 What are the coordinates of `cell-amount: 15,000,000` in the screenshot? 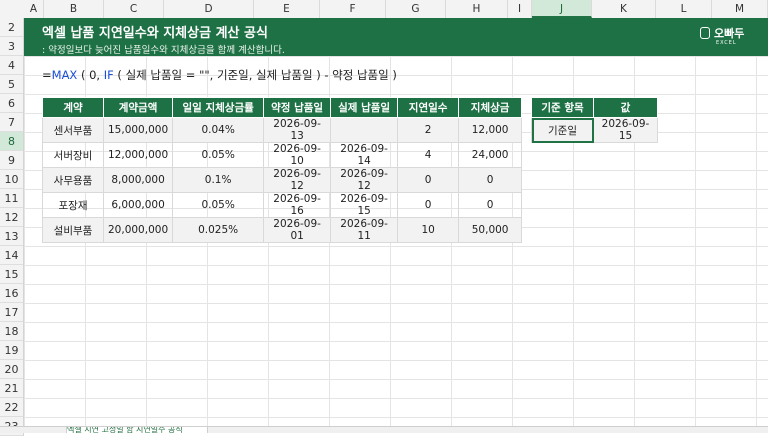 It's located at (138, 130).